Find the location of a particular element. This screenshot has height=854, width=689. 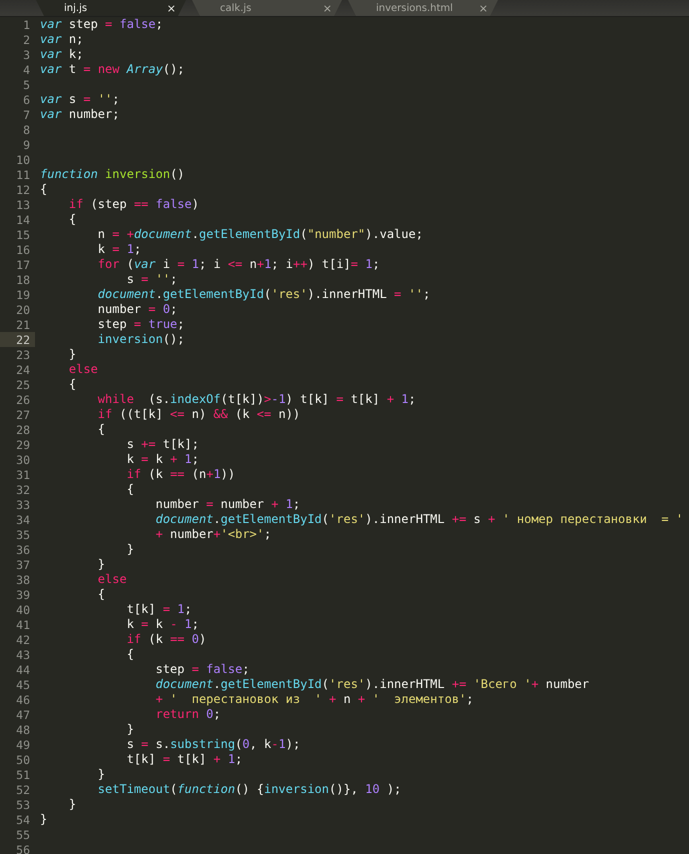

line-number: 49 is located at coordinates (23, 744).